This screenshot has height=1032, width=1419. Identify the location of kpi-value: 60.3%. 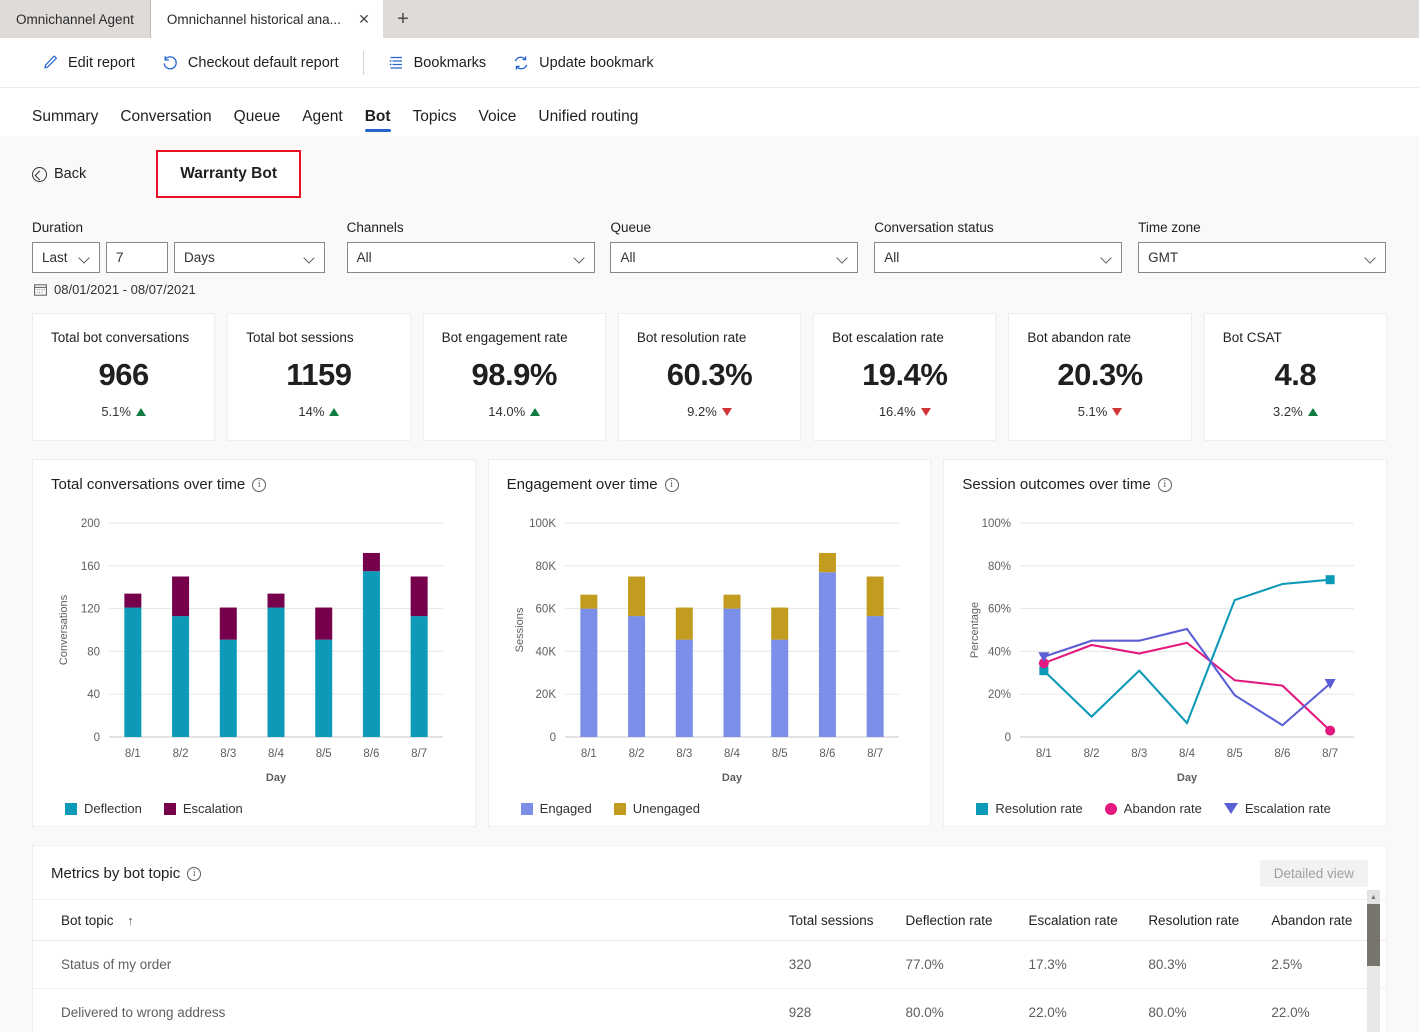
(709, 374).